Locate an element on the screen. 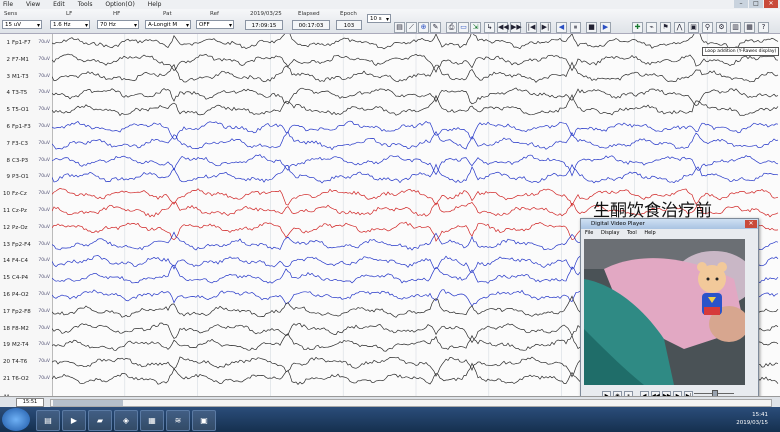 The height and width of the screenshot is (432, 780). taskbar-doc-icon: ▦ is located at coordinates (152, 420).